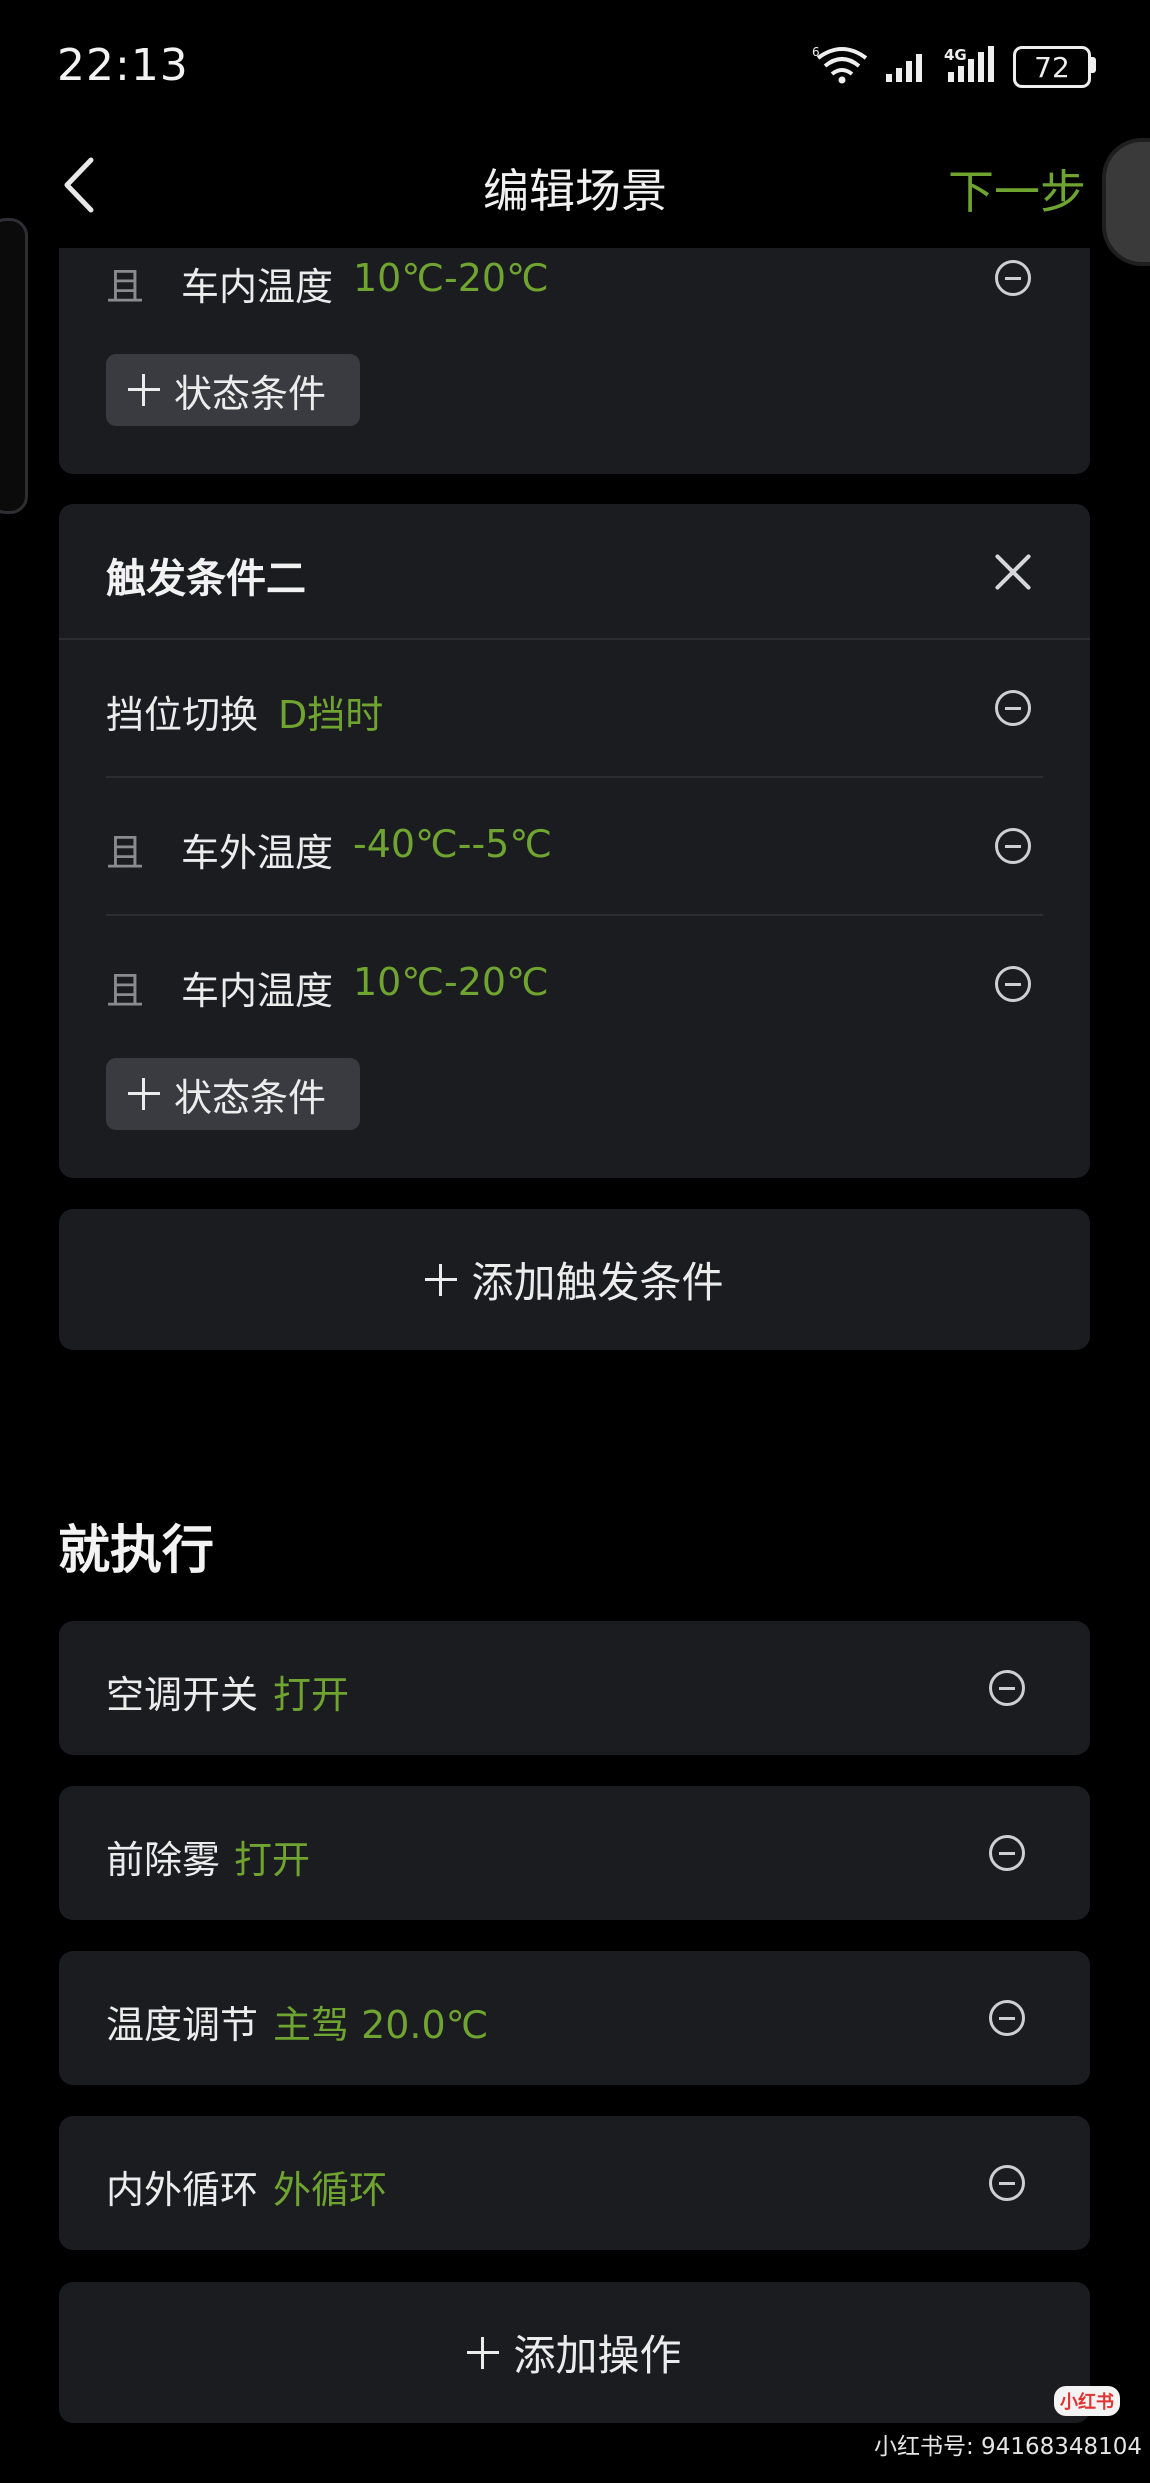 This screenshot has height=2483, width=1150. I want to click on action-item: 温度调节 主驾 20.0℃, so click(574, 2018).